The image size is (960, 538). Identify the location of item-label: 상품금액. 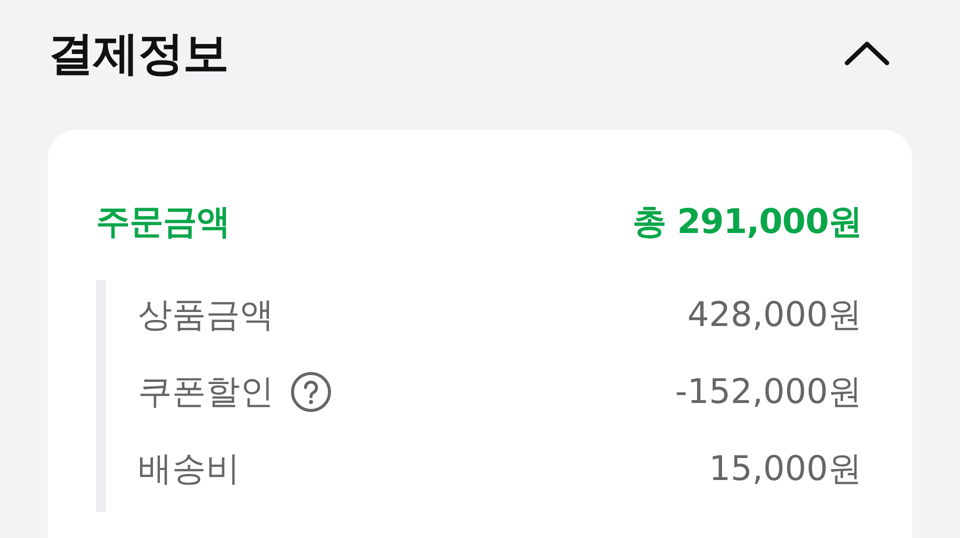
(206, 315).